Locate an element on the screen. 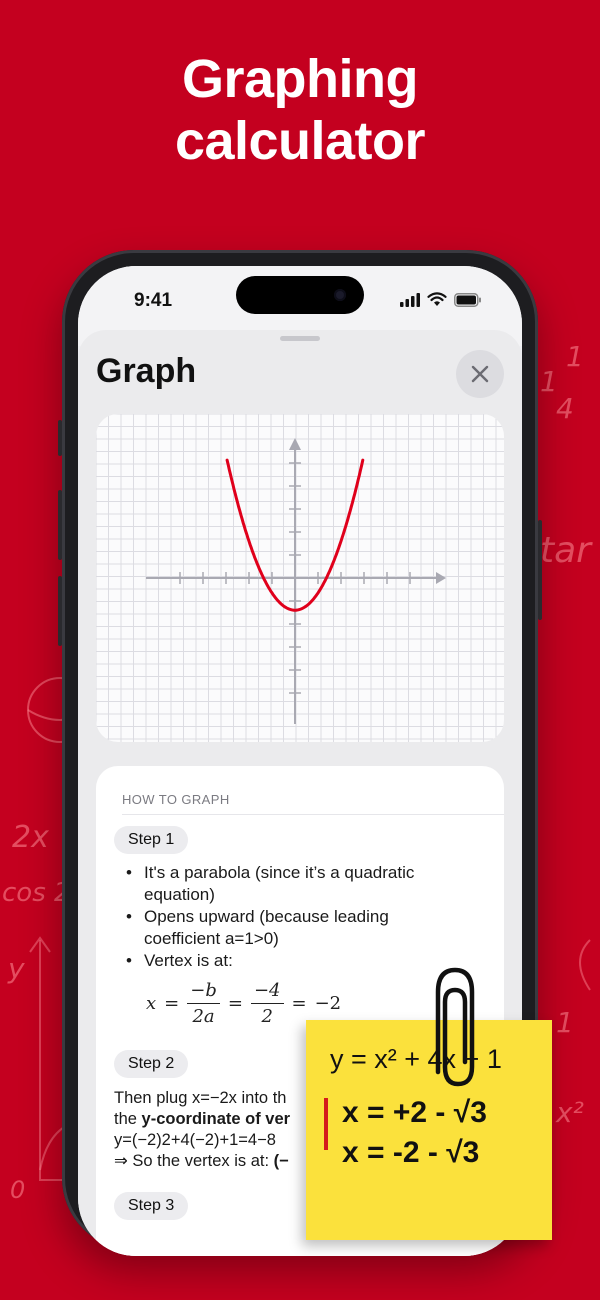 The height and width of the screenshot is (1300, 600). close-button is located at coordinates (480, 374).